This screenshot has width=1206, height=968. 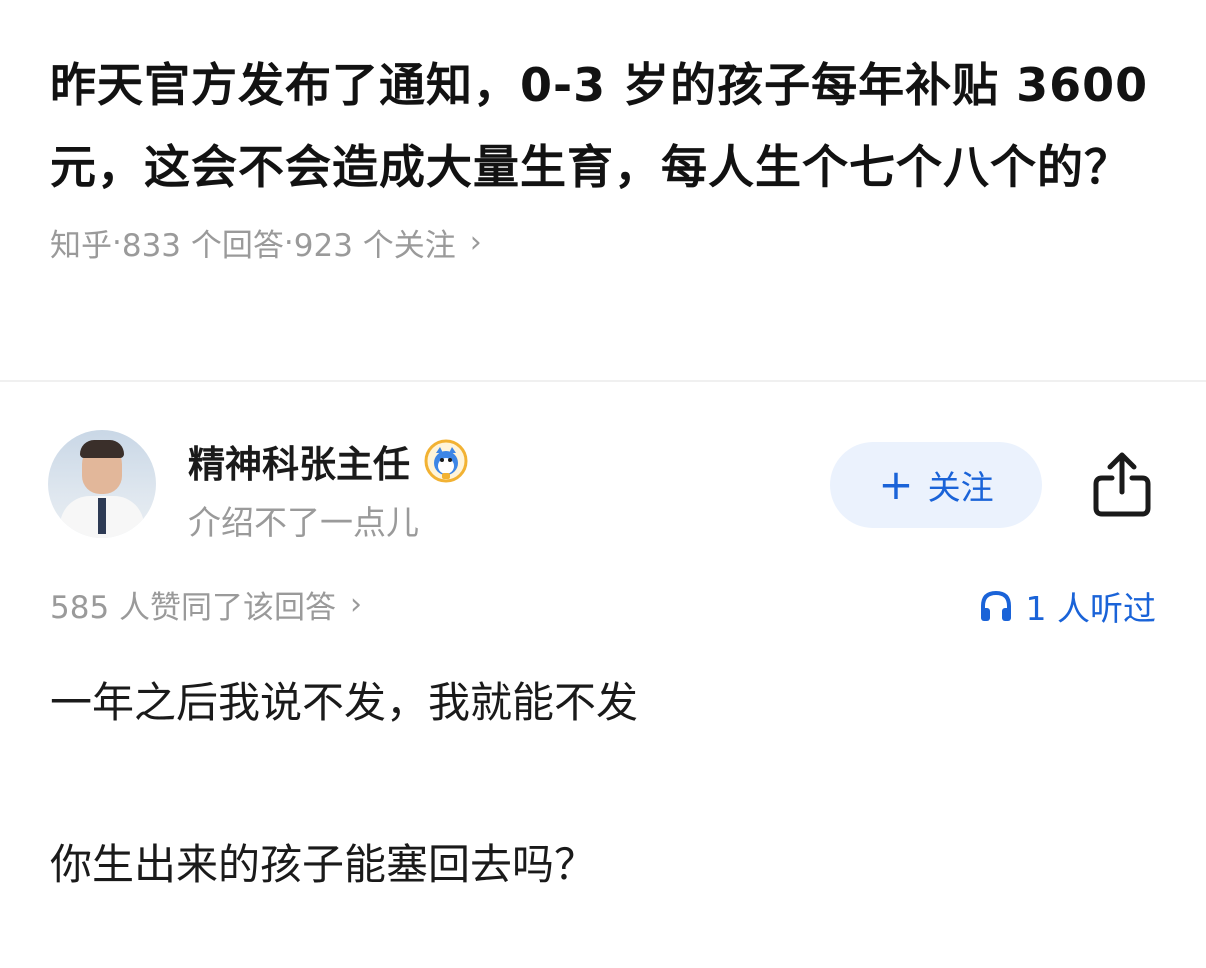 I want to click on answer-stats: 585 人赞同了该回答 › 1 人听过, so click(x=603, y=606).